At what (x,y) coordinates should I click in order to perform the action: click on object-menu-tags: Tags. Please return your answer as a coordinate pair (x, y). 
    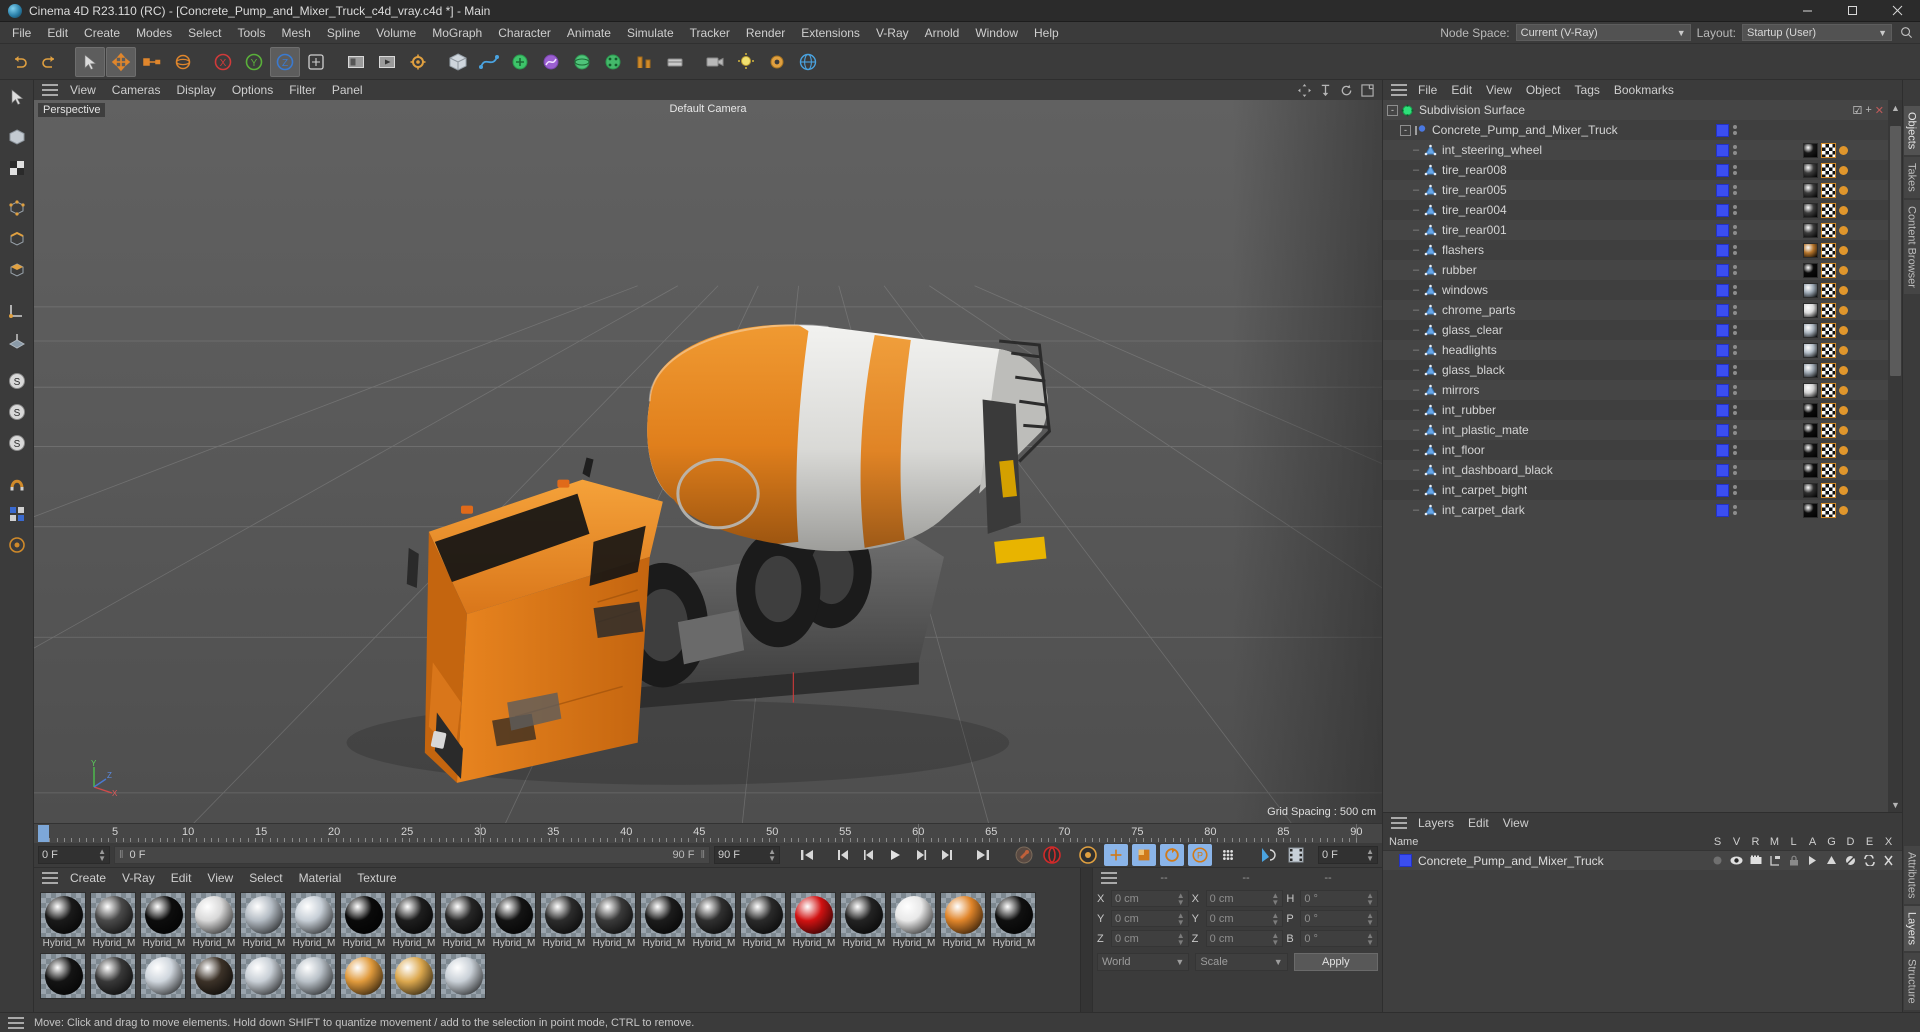
    Looking at the image, I should click on (1587, 90).